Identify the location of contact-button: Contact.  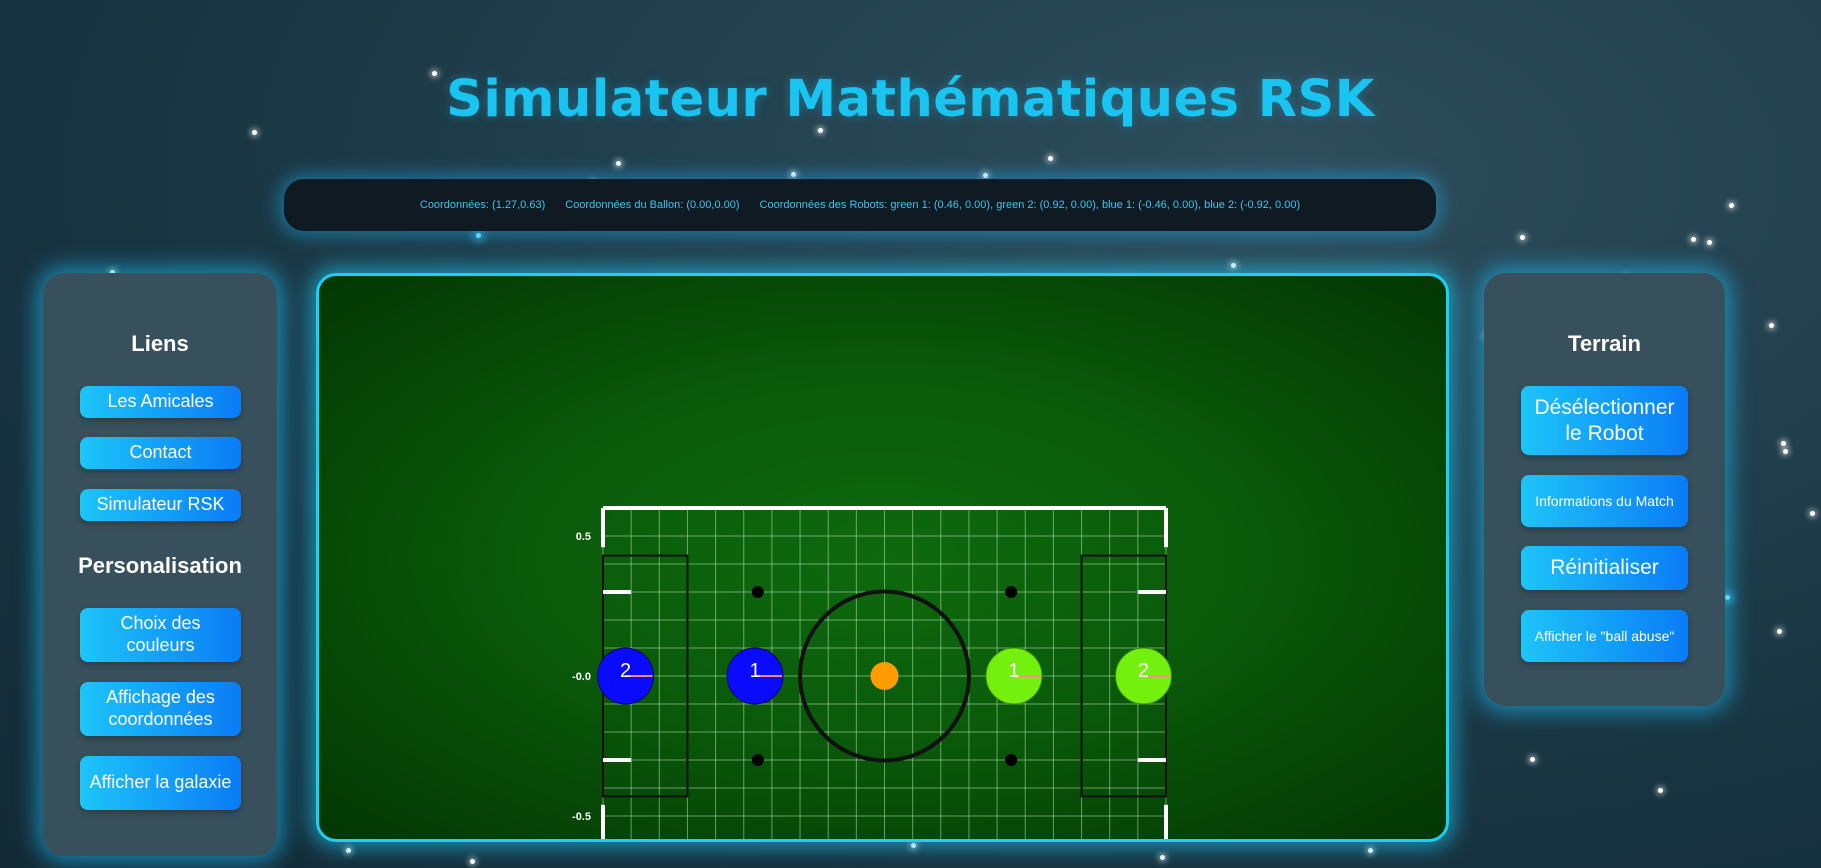
(160, 453).